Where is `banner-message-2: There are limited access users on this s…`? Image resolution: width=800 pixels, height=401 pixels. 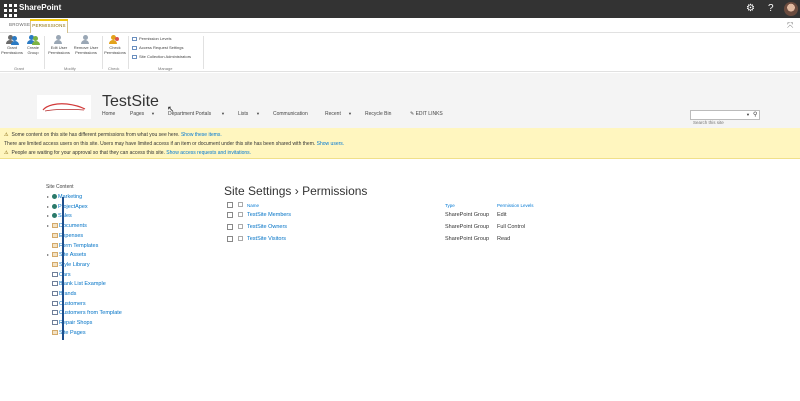
banner-message-2: There are limited access users on this s… is located at coordinates (174, 144).